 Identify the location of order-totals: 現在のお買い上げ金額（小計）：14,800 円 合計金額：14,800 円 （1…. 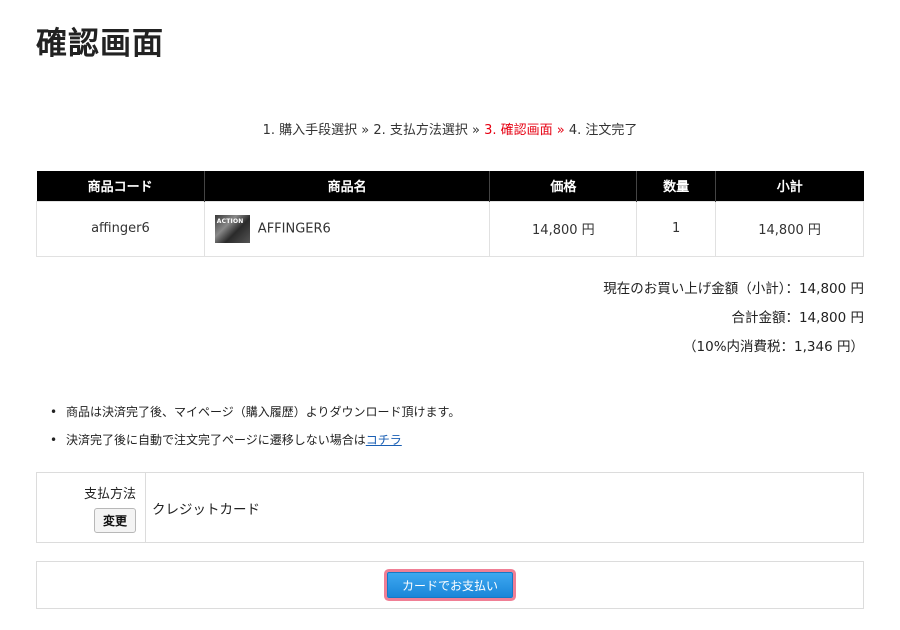
(733, 323).